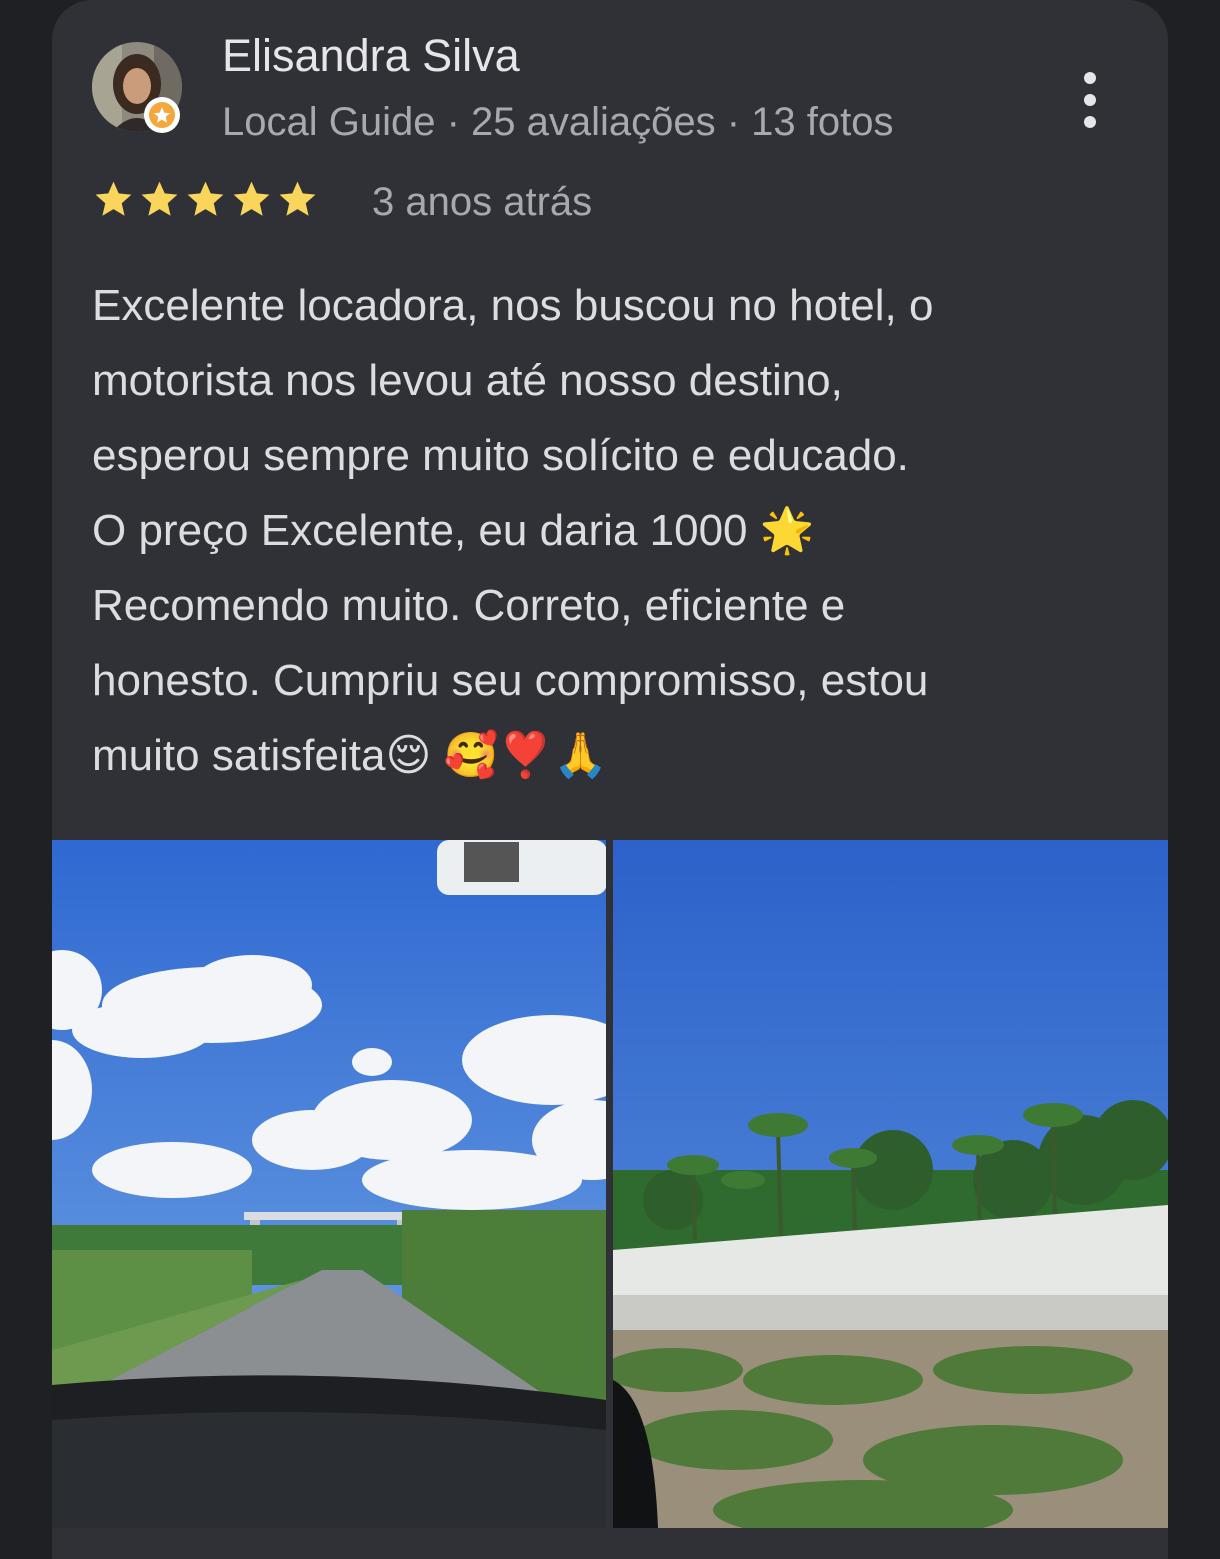  I want to click on local-guide-badge-icon, so click(162, 115).